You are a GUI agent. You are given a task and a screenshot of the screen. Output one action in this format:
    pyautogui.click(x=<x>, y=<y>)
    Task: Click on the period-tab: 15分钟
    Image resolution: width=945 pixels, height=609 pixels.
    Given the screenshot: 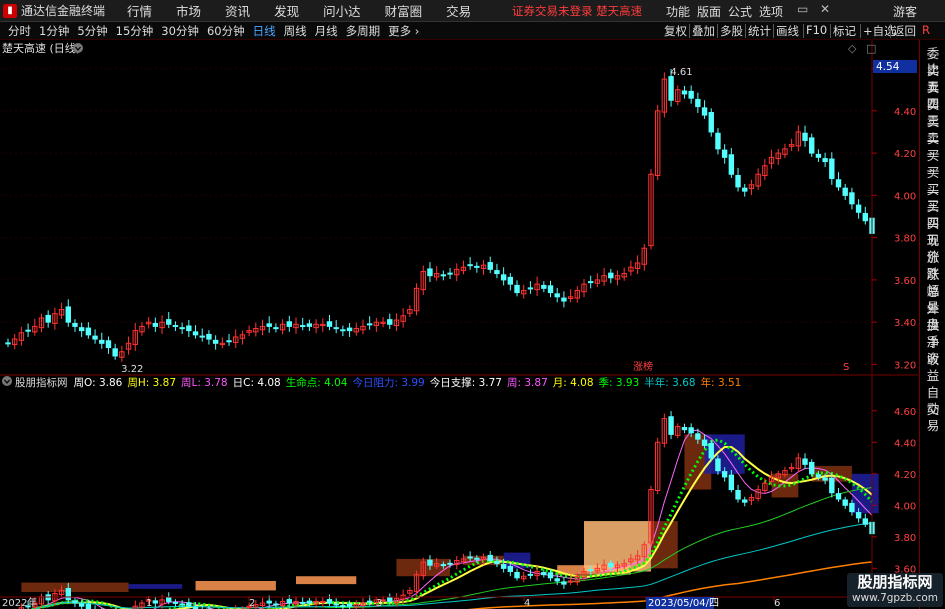 What is the action you would take?
    pyautogui.click(x=135, y=31)
    